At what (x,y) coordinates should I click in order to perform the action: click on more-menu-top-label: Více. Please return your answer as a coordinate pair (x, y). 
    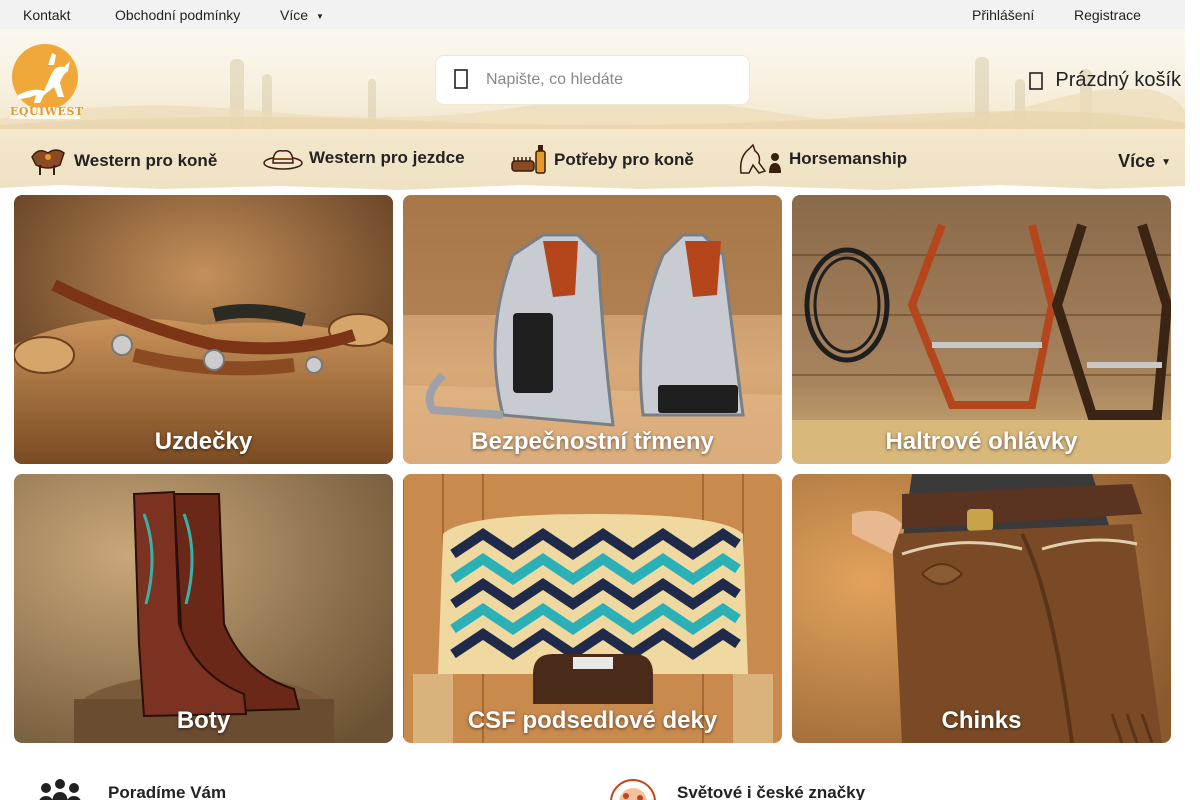
    Looking at the image, I should click on (294, 15).